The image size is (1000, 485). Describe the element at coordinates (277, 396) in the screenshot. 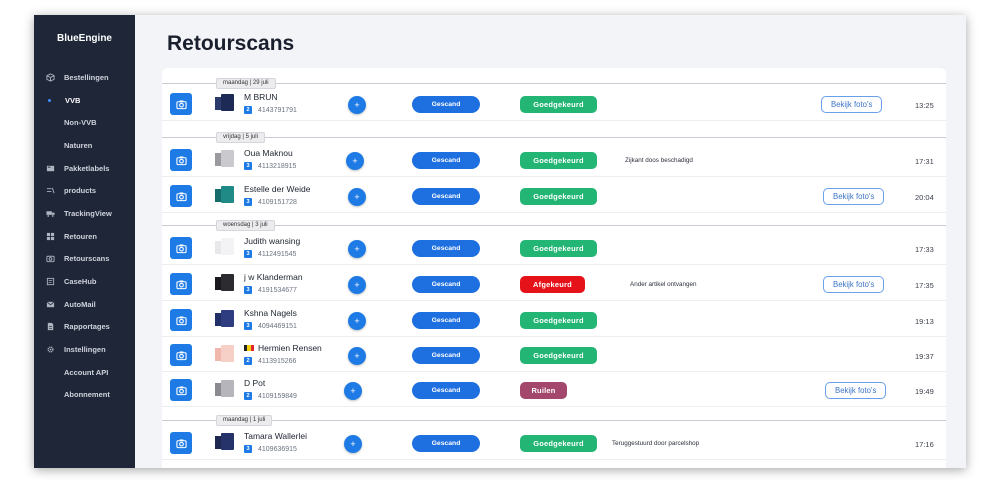

I see `tracking-number-text: 4109159849` at that location.